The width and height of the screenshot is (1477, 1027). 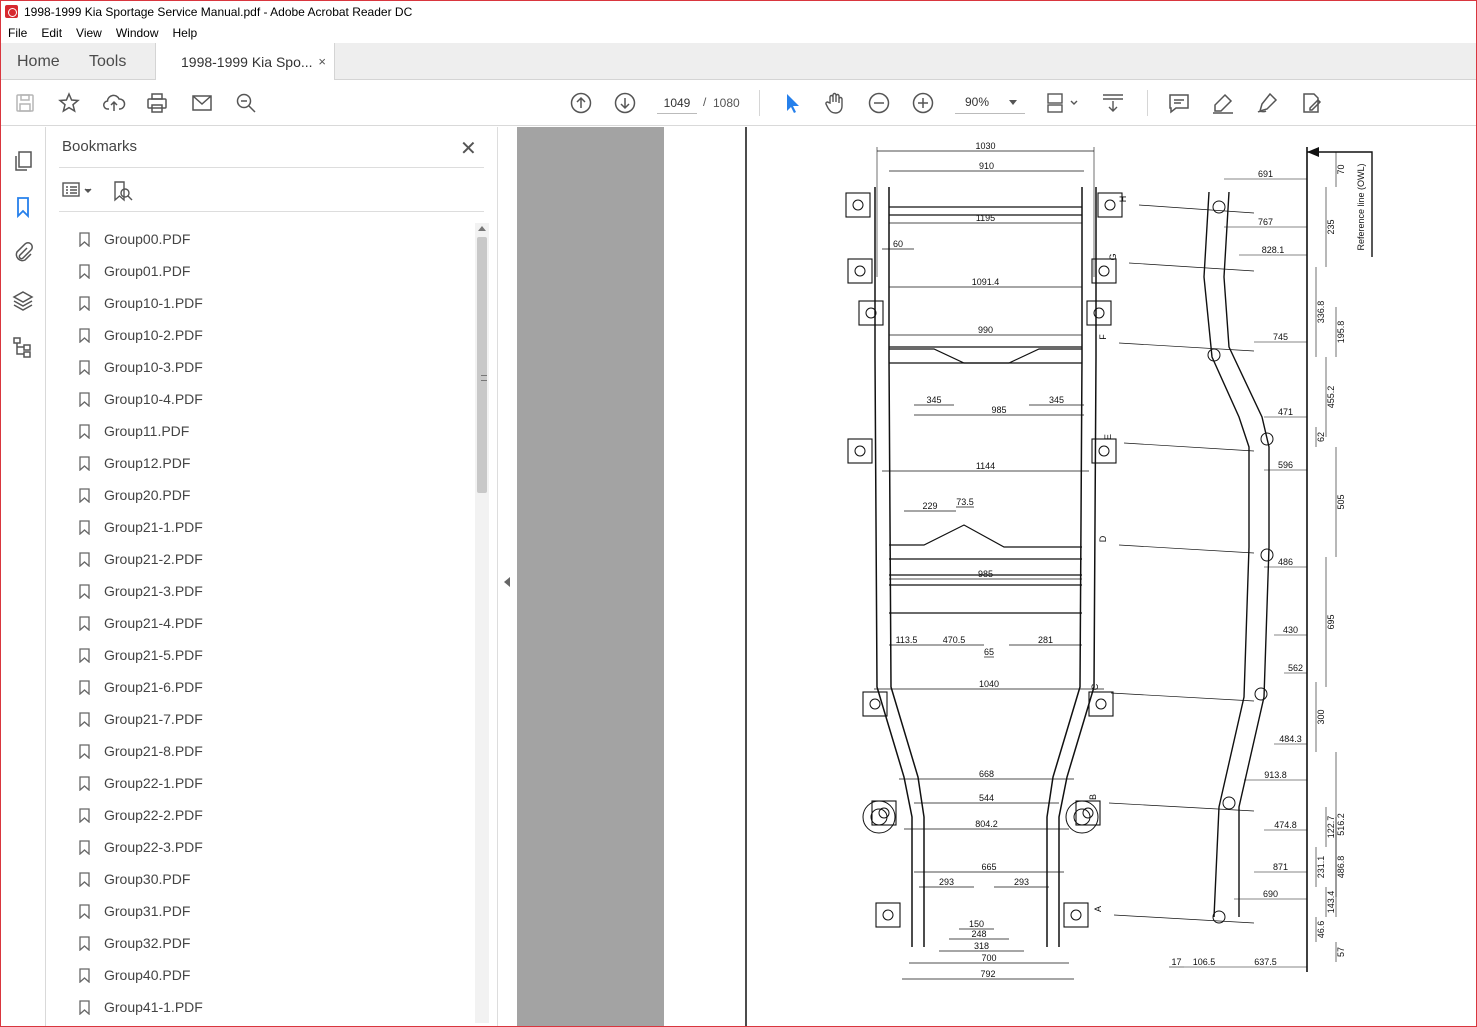 What do you see at coordinates (270, 783) in the screenshot?
I see `bookmark-item: Group22-1.PDF` at bounding box center [270, 783].